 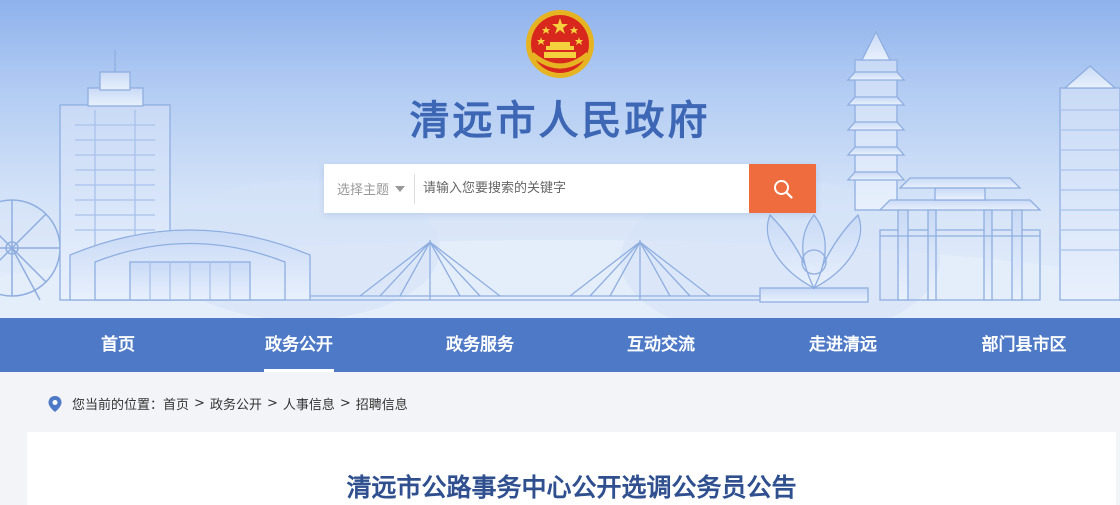 What do you see at coordinates (582, 188) in the screenshot?
I see `search-input` at bounding box center [582, 188].